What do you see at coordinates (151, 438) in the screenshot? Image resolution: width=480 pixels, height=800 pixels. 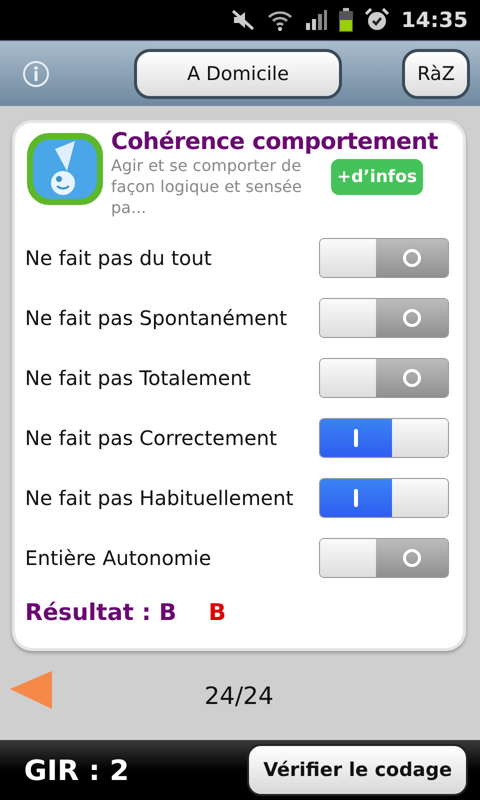 I see `option-label: Ne fait pas Correctement` at bounding box center [151, 438].